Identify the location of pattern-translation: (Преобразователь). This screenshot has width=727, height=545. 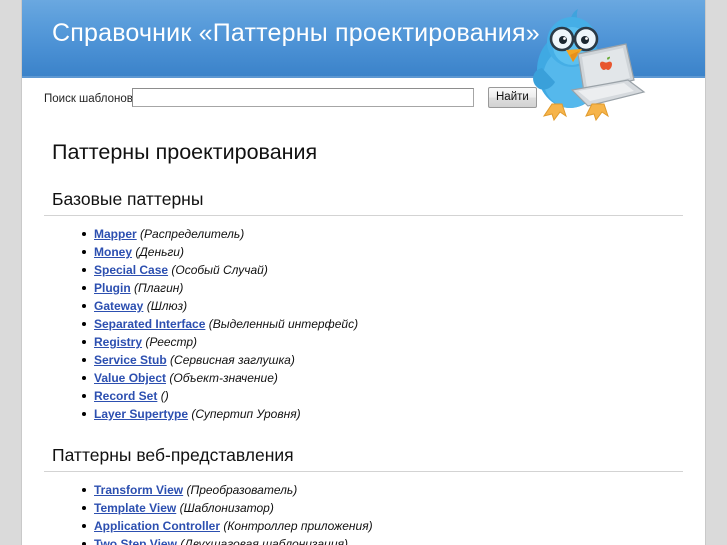
(242, 490).